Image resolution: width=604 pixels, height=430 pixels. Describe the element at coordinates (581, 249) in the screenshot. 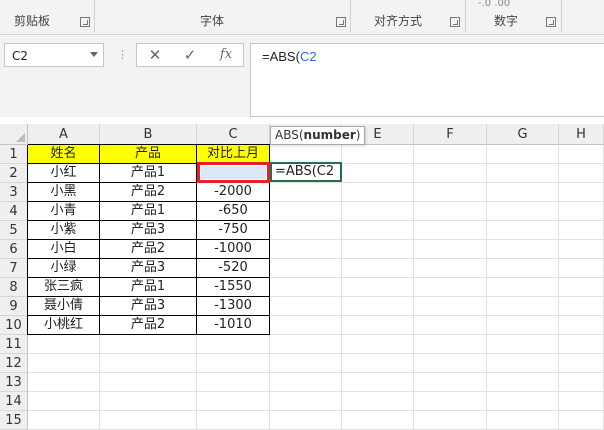

I see `cell-h6` at that location.